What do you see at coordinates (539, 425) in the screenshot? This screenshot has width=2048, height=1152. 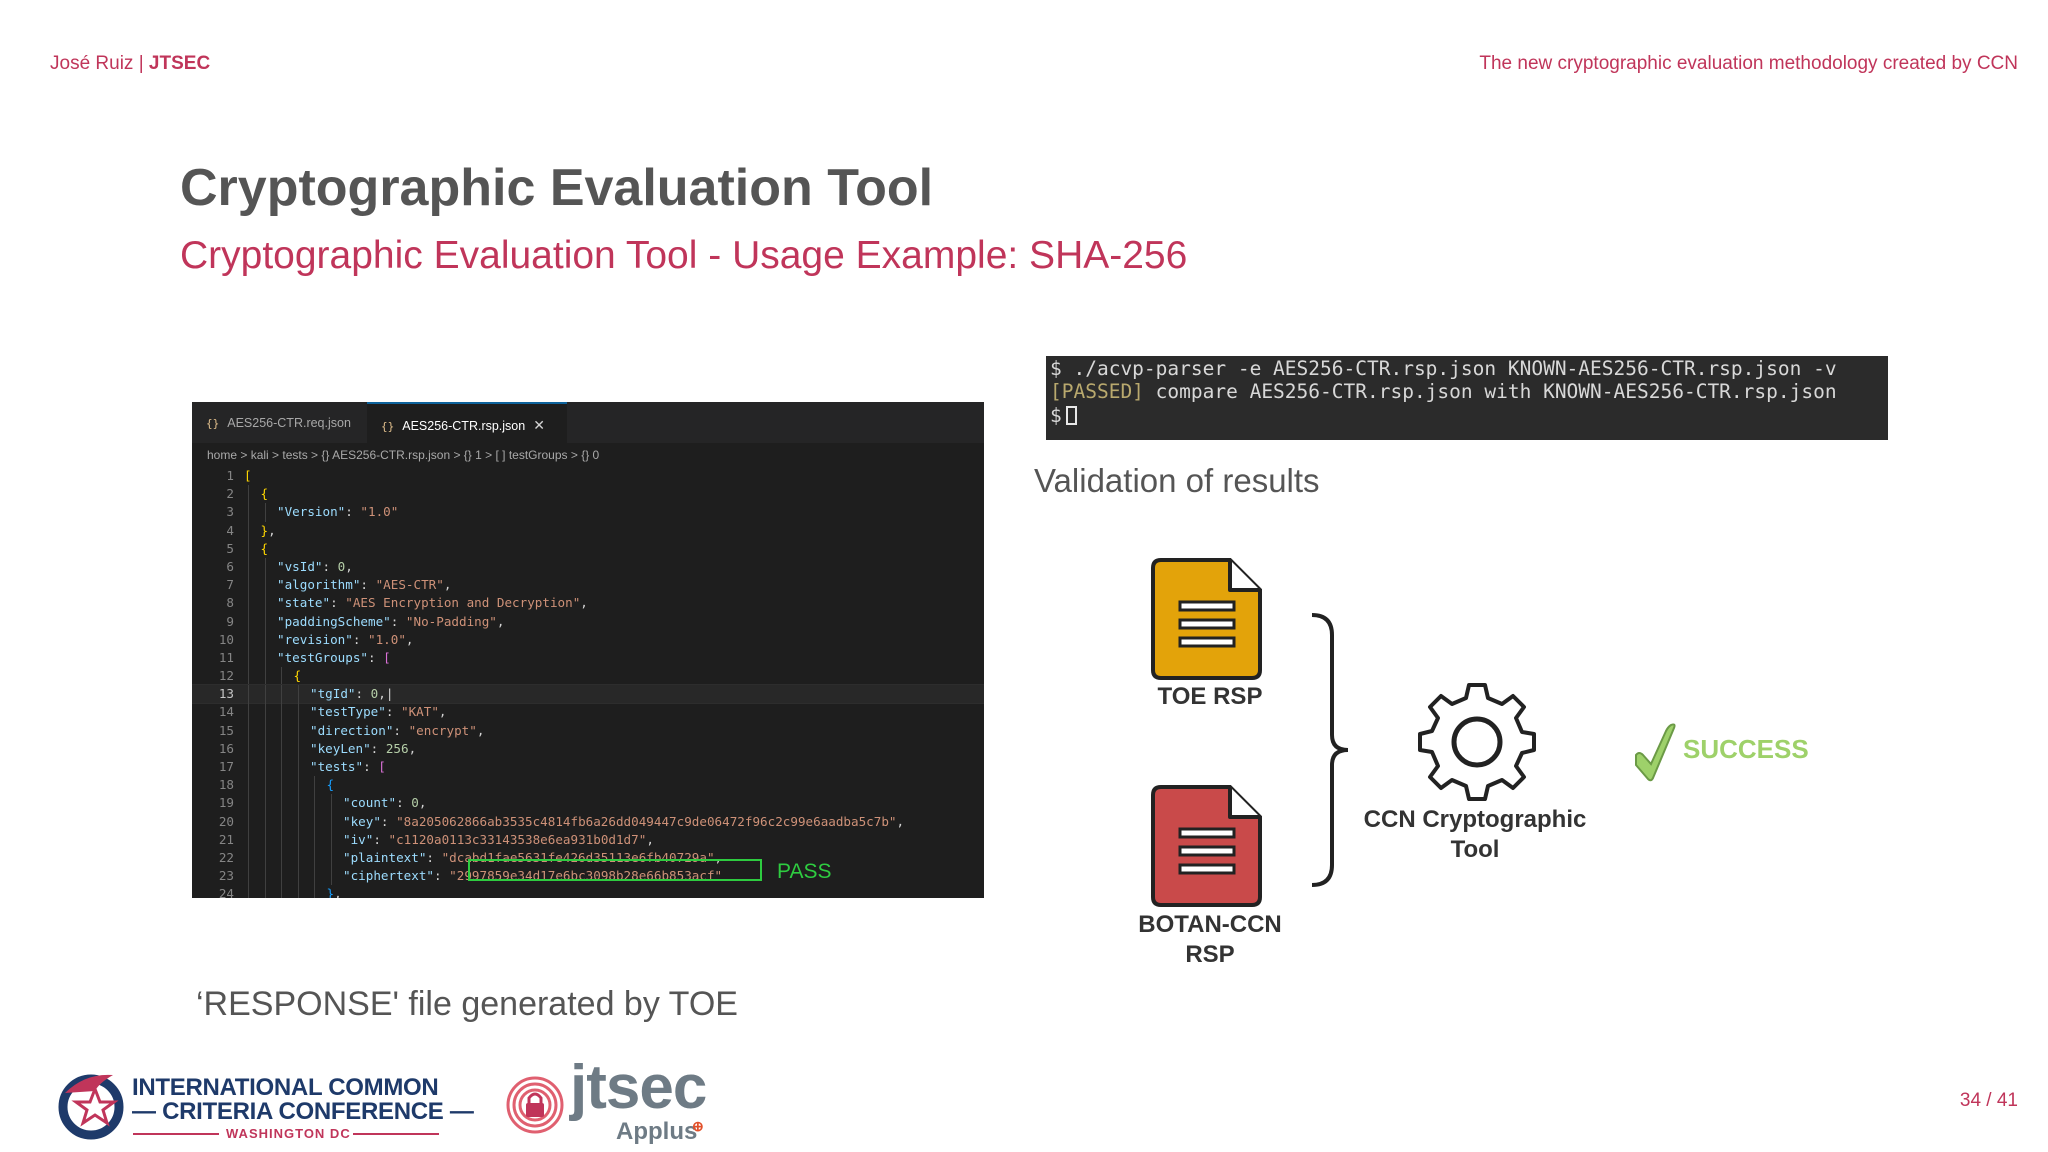 I see `close-icon: ✕` at bounding box center [539, 425].